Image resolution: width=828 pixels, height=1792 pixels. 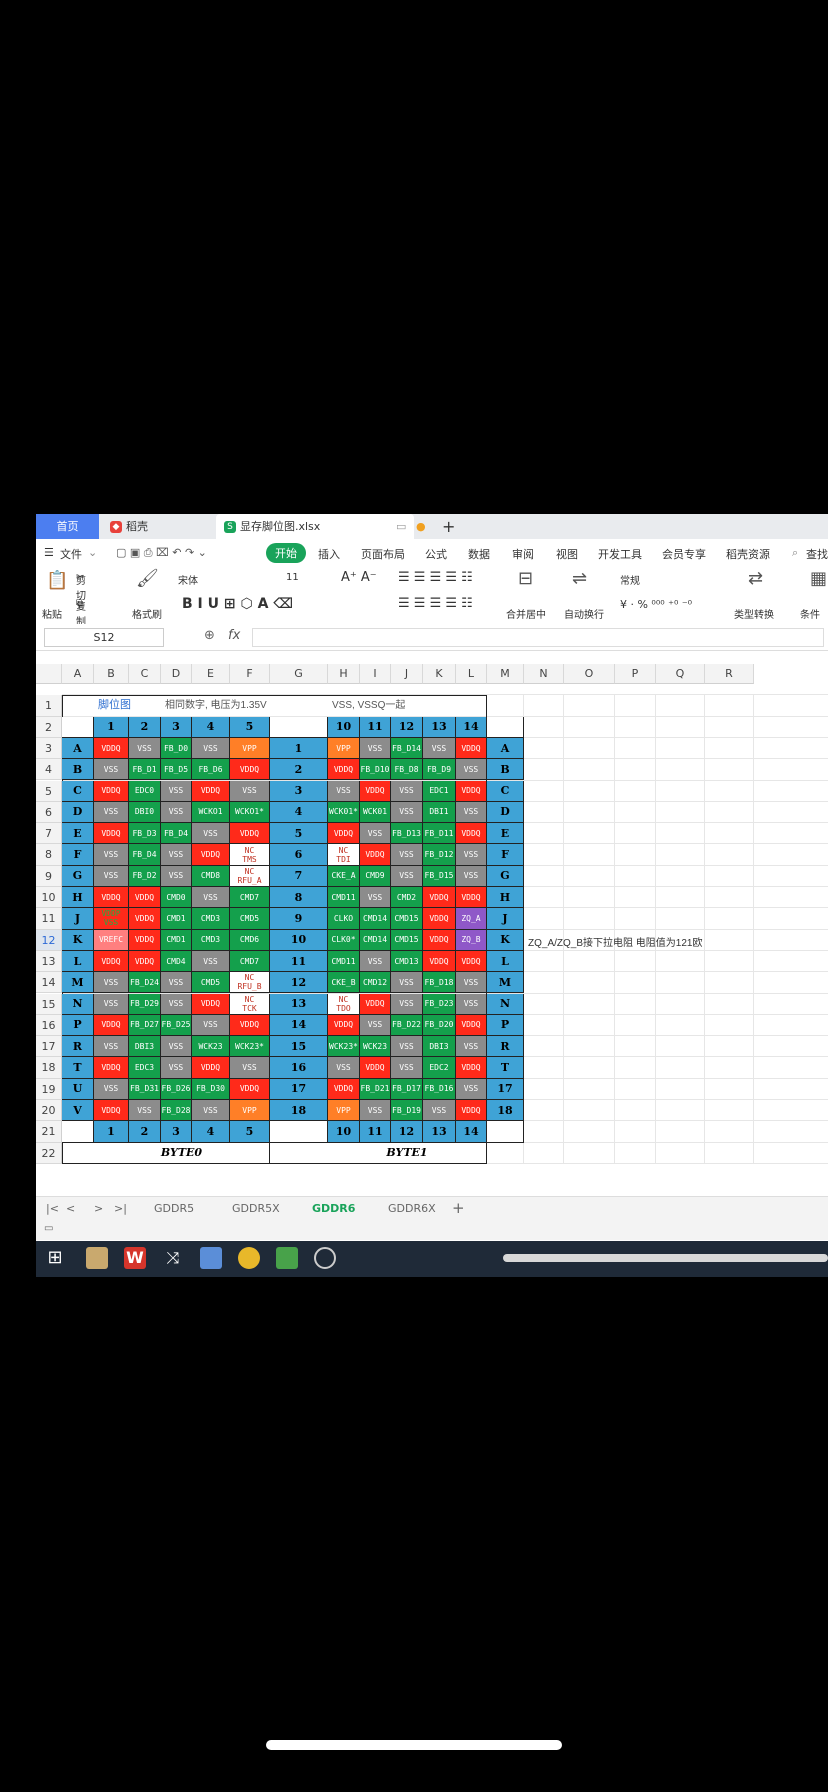 What do you see at coordinates (329, 554) in the screenshot?
I see `menu-insert: 插入` at bounding box center [329, 554].